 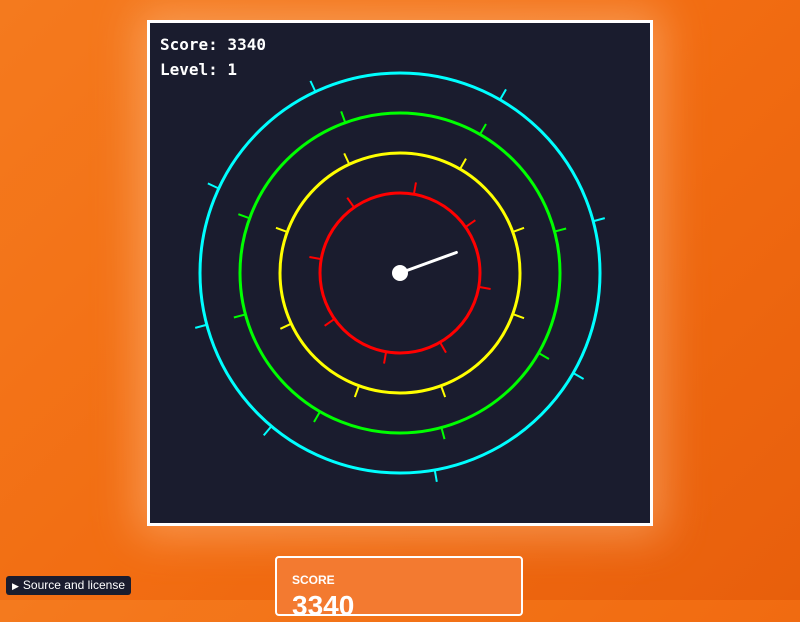 What do you see at coordinates (213, 44) in the screenshot?
I see `score-readout: Score: 3340` at bounding box center [213, 44].